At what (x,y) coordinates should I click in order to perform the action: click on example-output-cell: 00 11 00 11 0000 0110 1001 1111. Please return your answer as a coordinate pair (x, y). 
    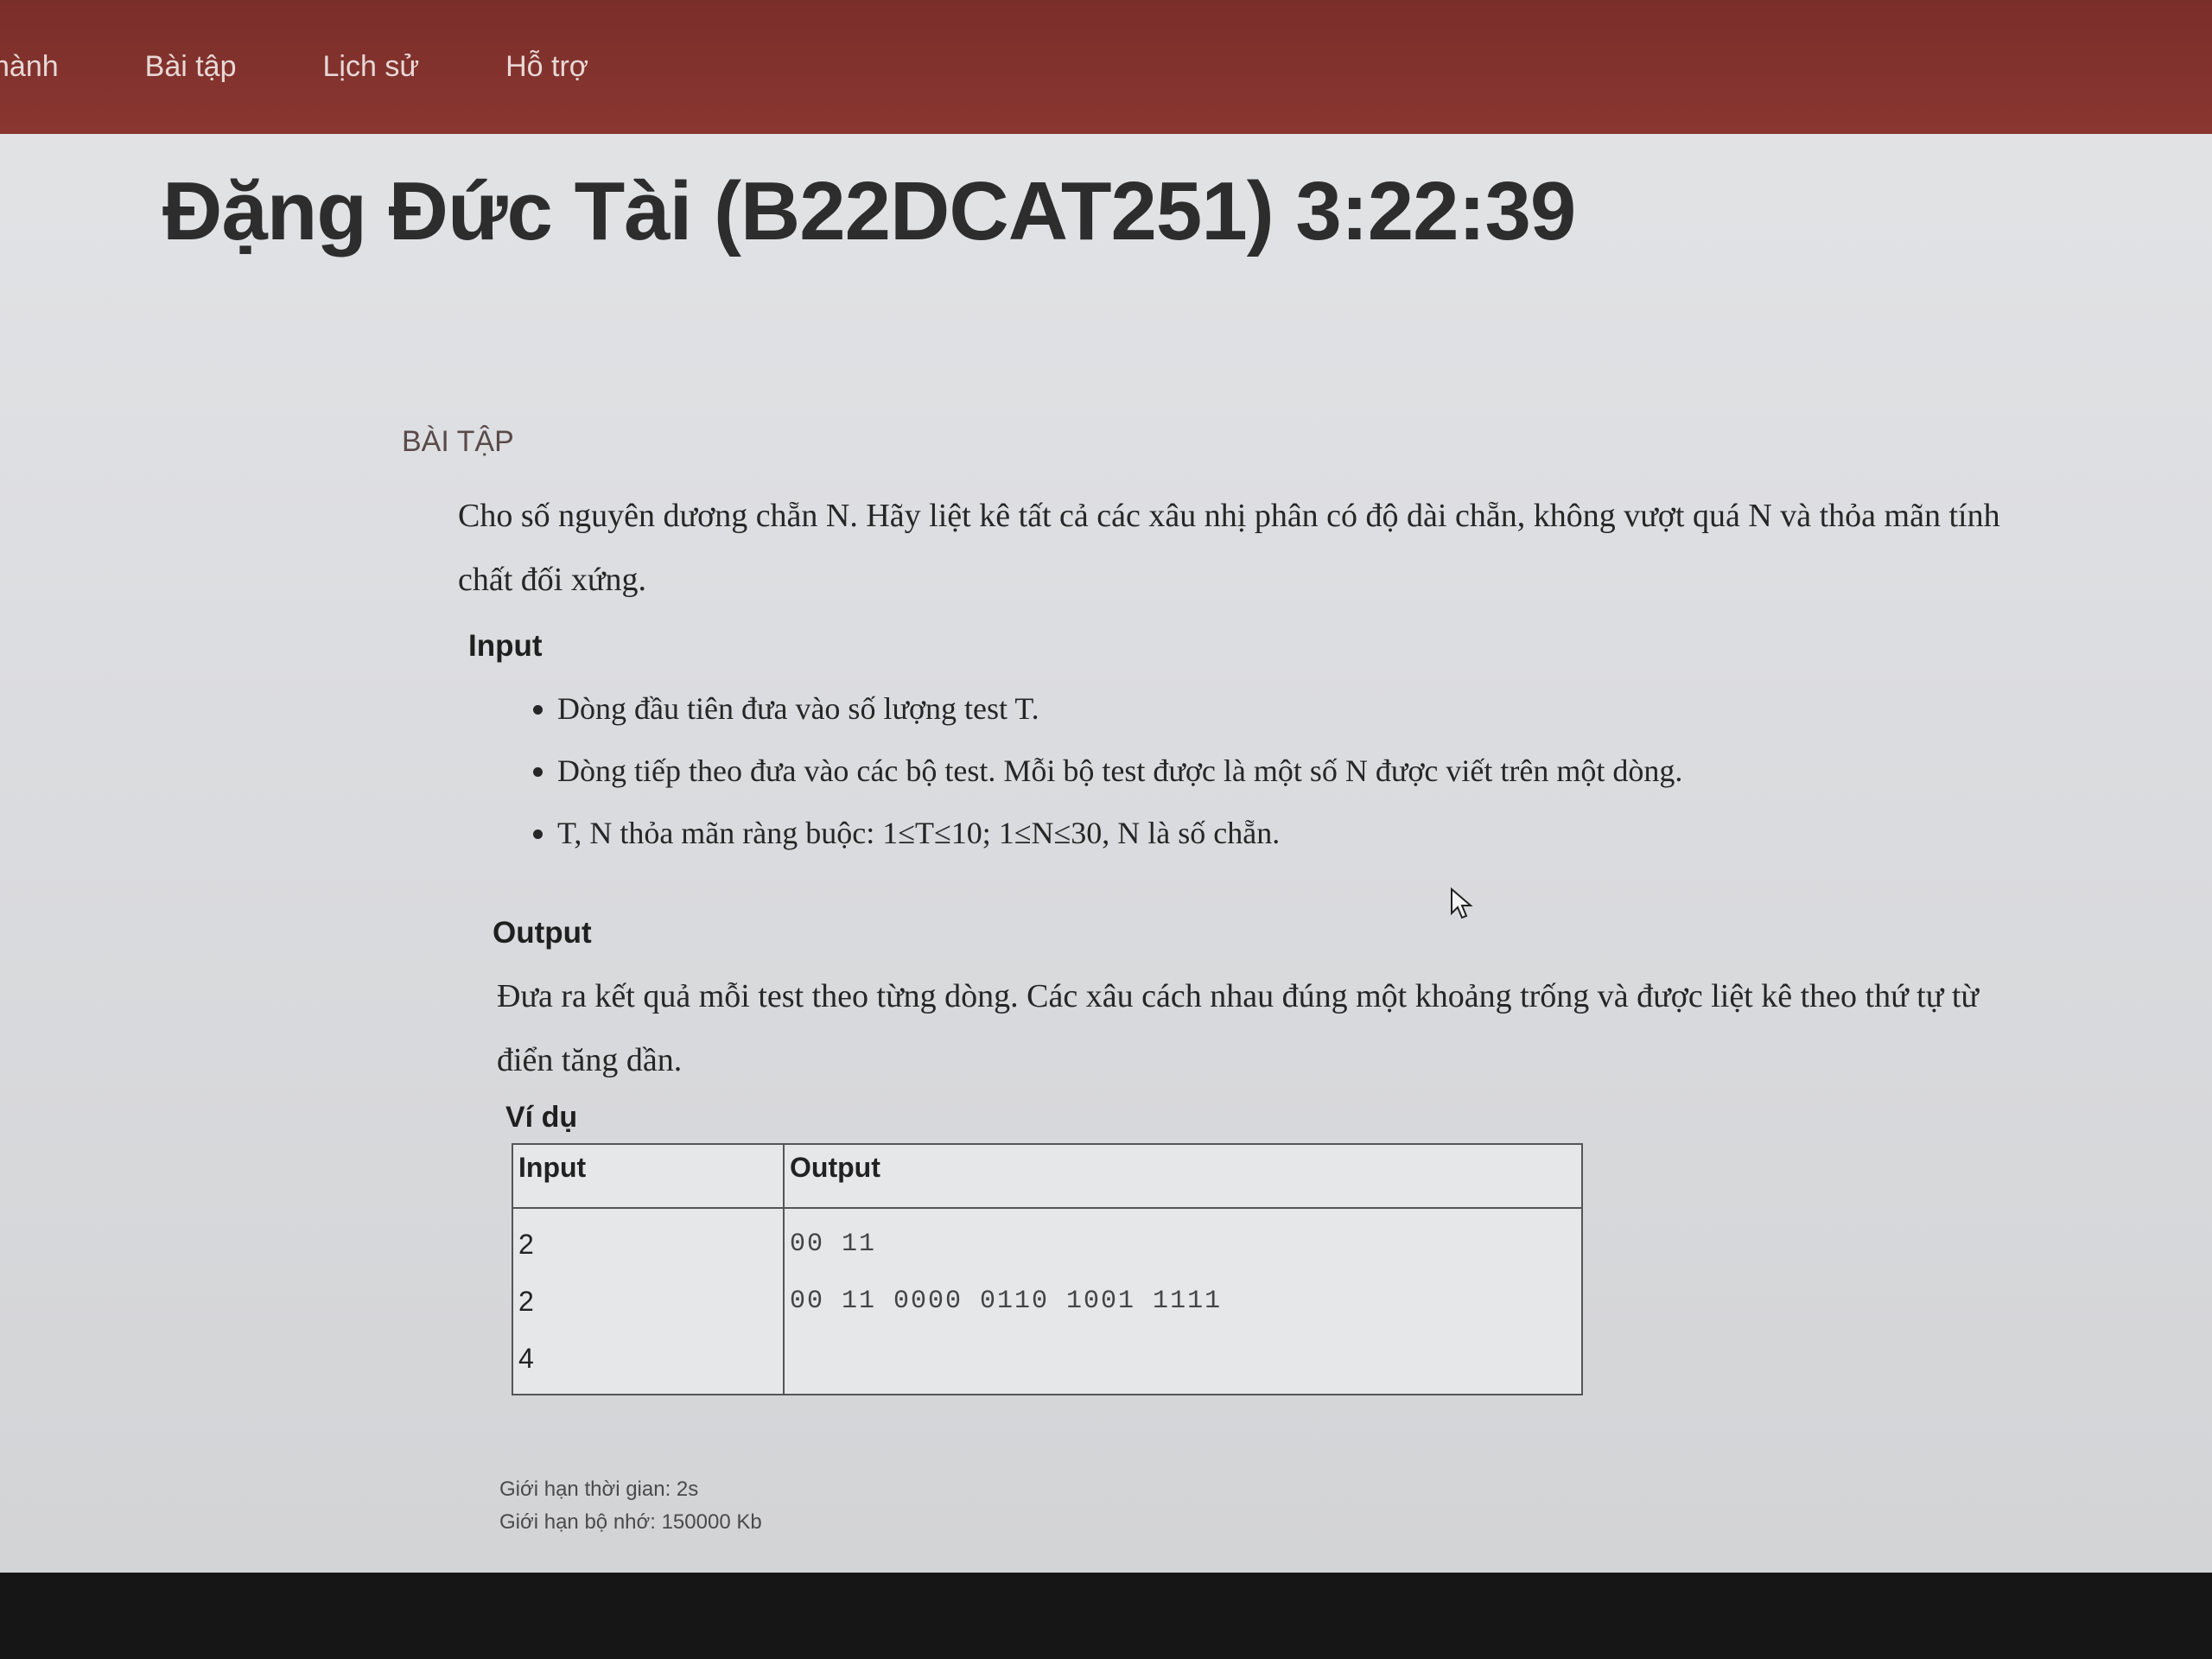
    Looking at the image, I should click on (1183, 1301).